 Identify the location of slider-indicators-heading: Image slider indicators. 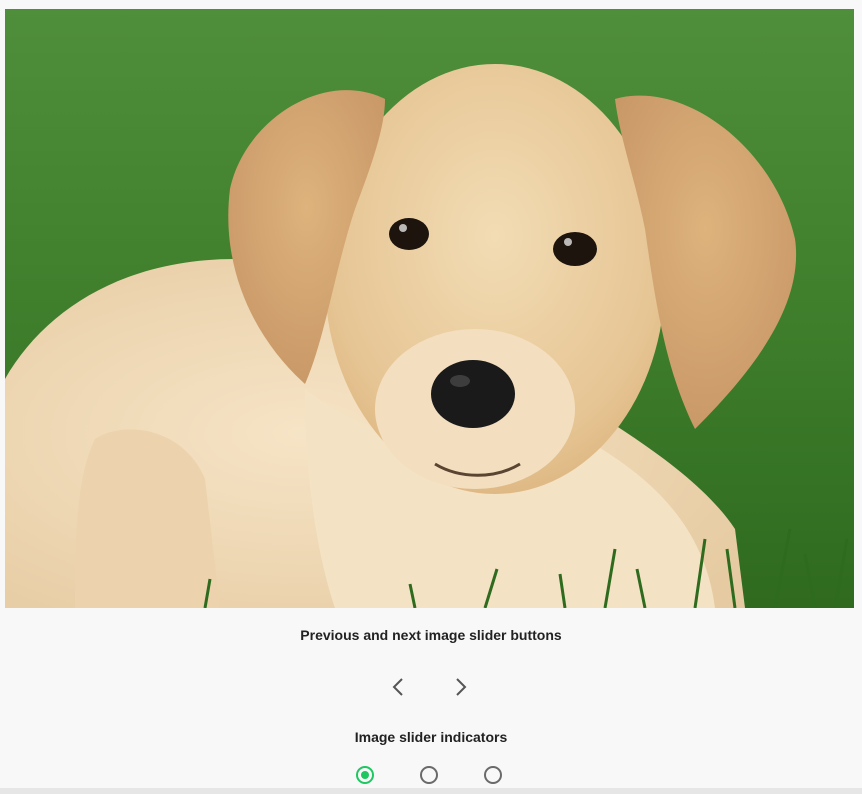
(431, 737).